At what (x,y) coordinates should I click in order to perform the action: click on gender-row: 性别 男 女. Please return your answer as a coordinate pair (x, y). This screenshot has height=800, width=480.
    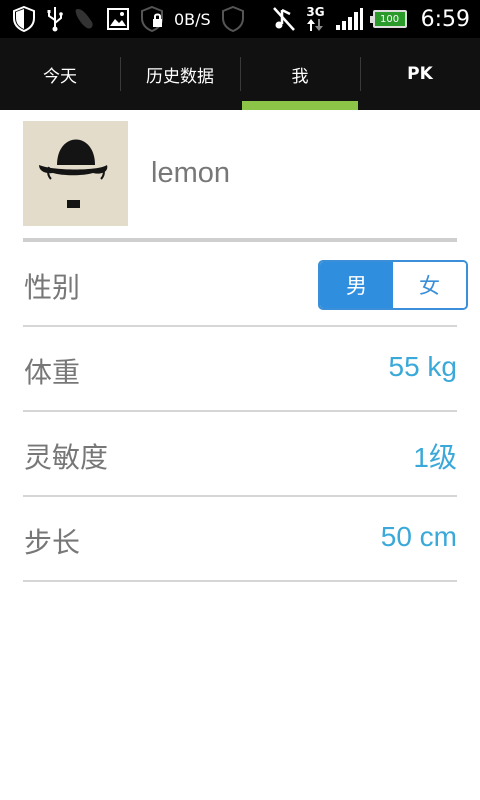
    Looking at the image, I should click on (245, 284).